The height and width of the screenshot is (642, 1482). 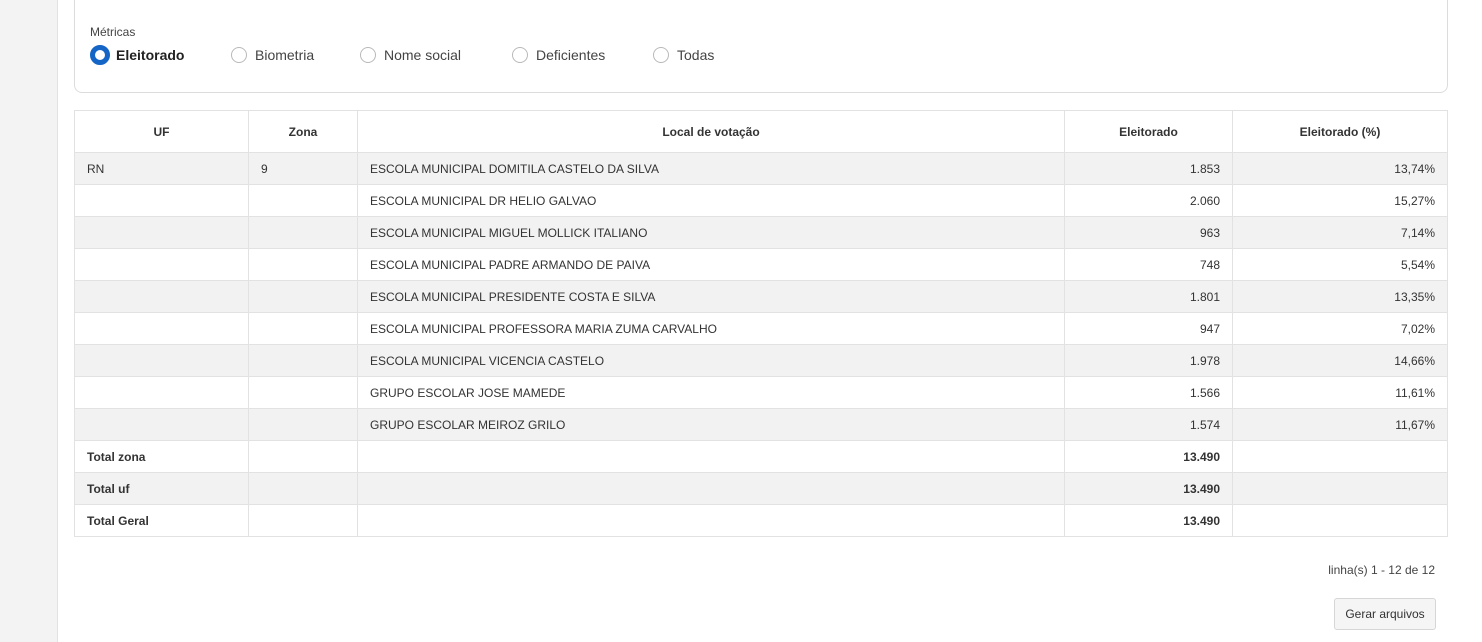 What do you see at coordinates (1148, 131) in the screenshot?
I see `column-header-eleitorado: Eleitorado` at bounding box center [1148, 131].